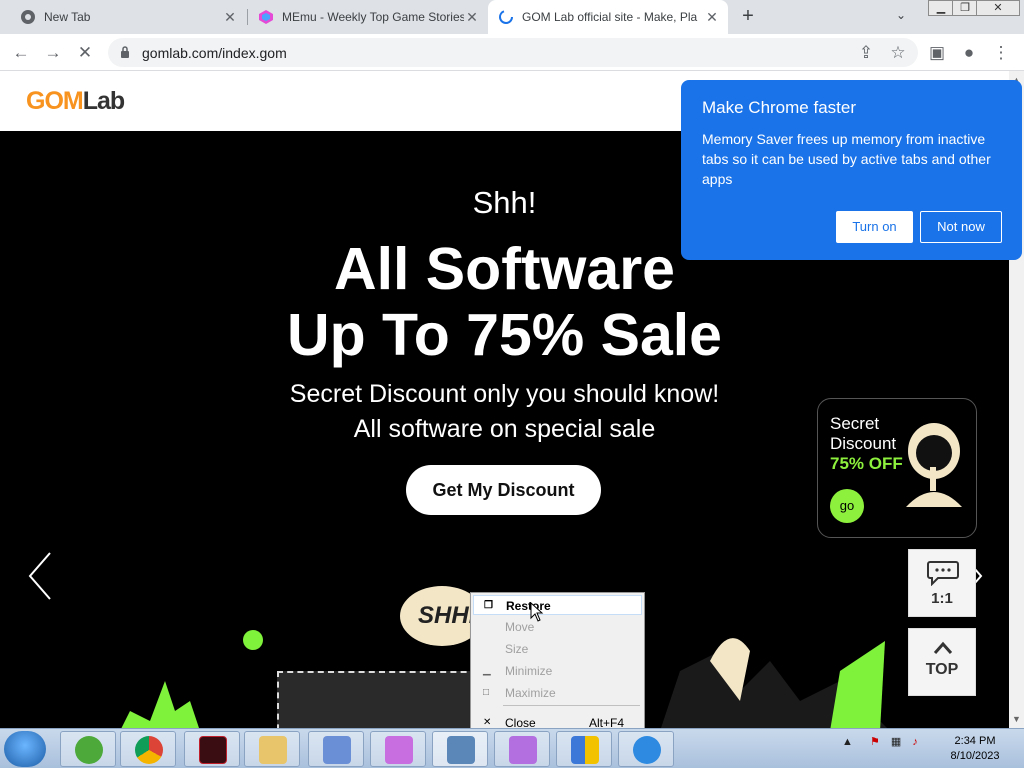 This screenshot has height=768, width=1024. Describe the element at coordinates (943, 573) in the screenshot. I see `chat-bubble-icon` at that location.